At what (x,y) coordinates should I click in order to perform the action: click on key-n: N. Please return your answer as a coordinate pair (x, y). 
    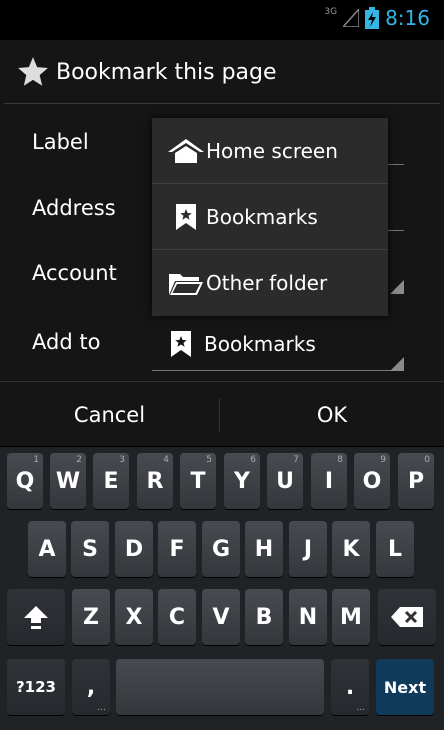
    Looking at the image, I should click on (308, 617).